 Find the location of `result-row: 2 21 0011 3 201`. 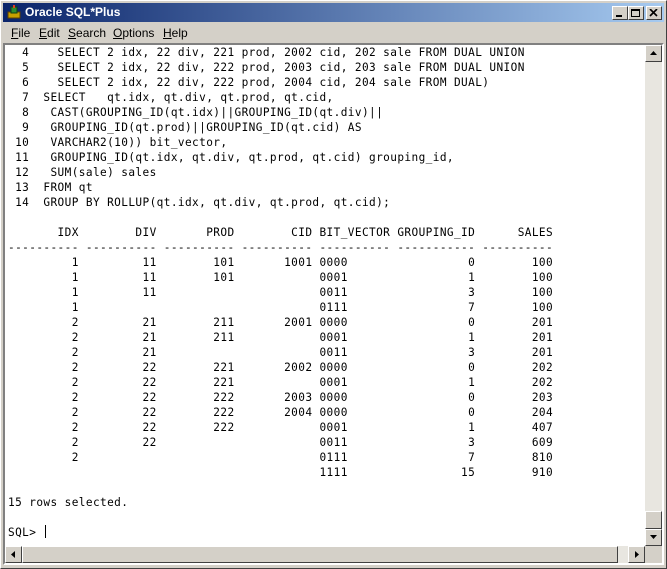

result-row: 2 21 0011 3 201 is located at coordinates (281, 352).